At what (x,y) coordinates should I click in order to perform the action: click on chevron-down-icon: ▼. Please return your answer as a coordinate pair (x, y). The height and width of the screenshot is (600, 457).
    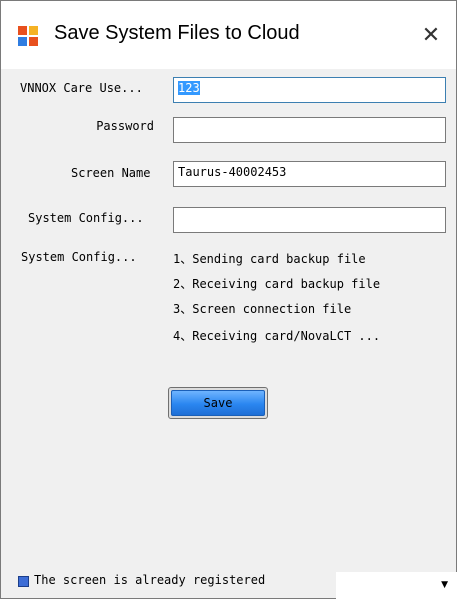
    Looking at the image, I should click on (444, 585).